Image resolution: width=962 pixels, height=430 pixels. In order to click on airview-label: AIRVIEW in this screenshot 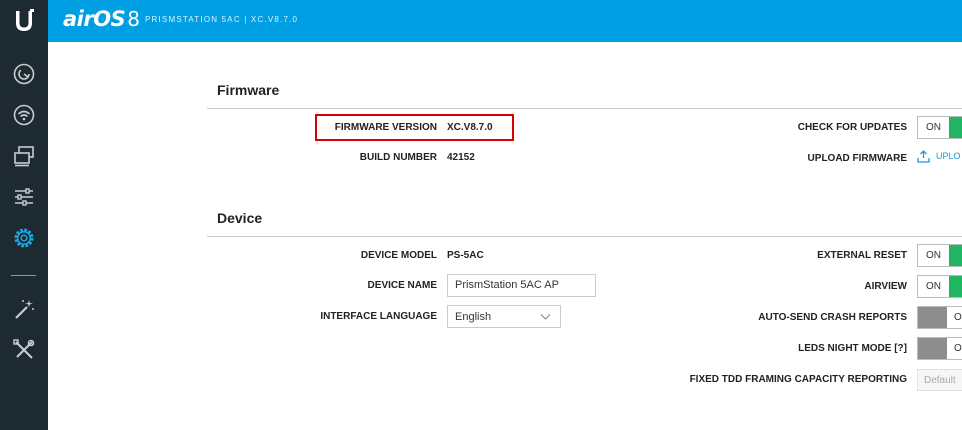, I will do `click(885, 286)`.